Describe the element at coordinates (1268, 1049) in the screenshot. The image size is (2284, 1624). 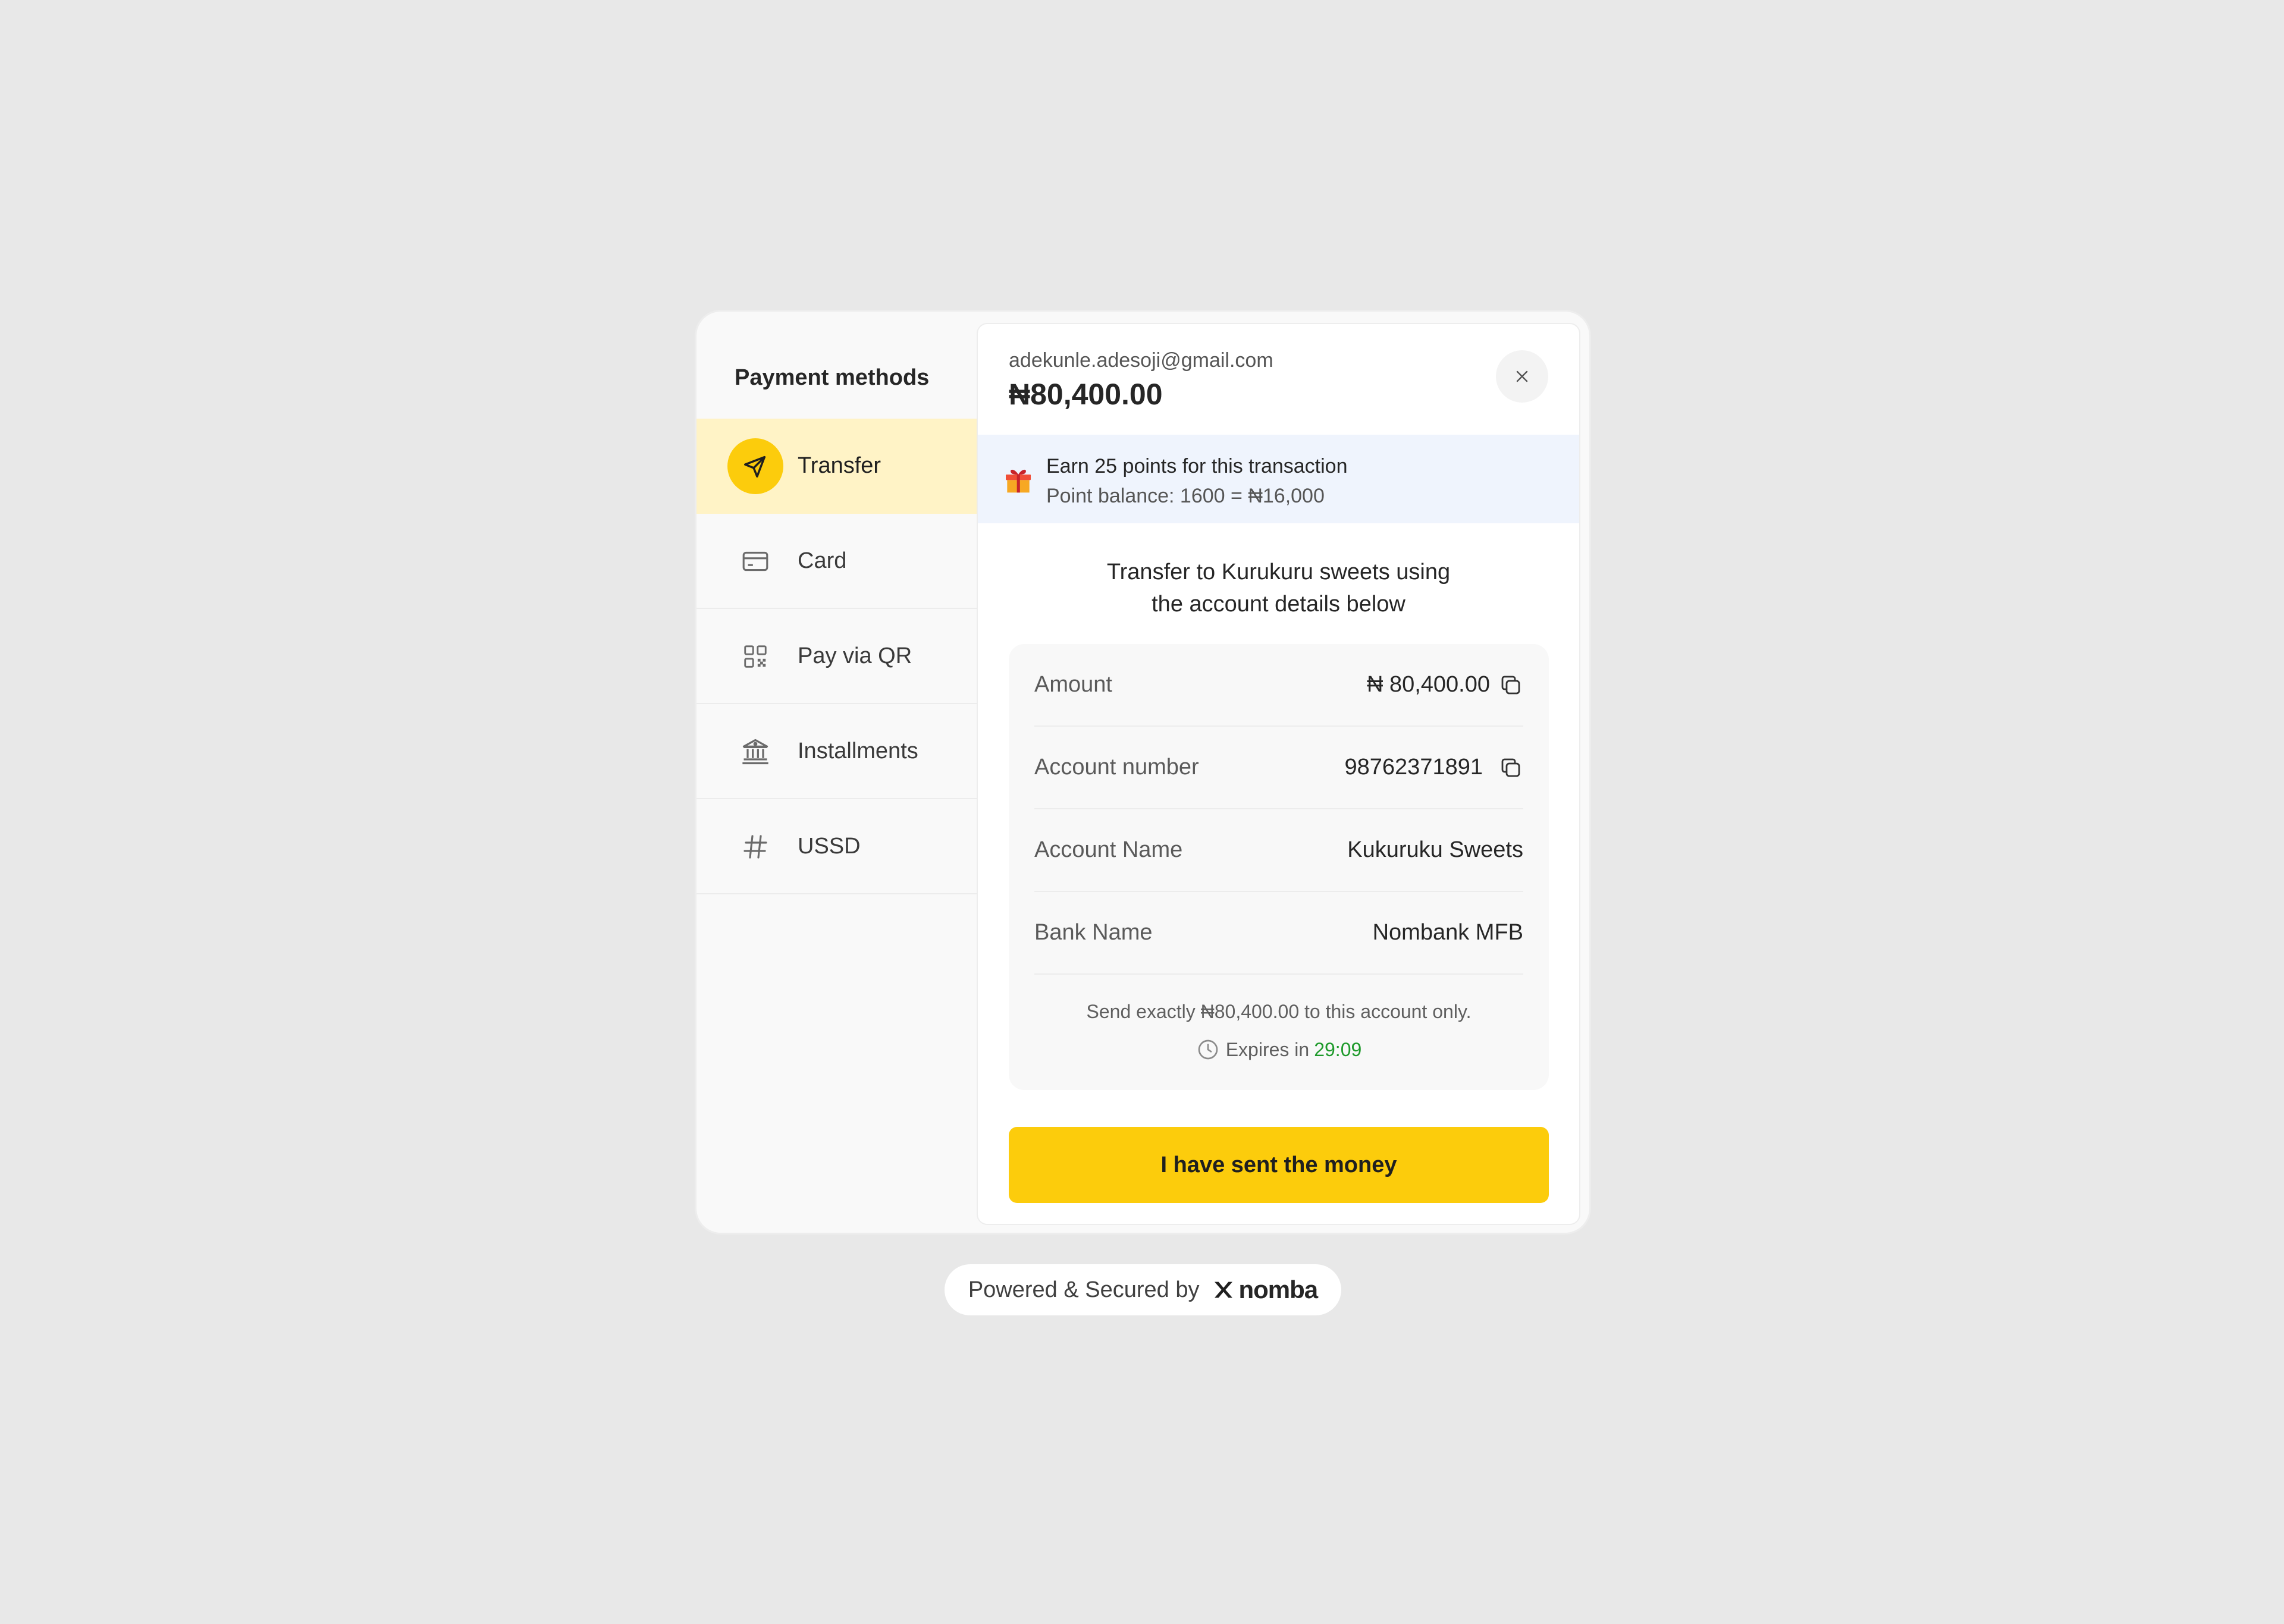
I see `expires-label: Expires in` at that location.